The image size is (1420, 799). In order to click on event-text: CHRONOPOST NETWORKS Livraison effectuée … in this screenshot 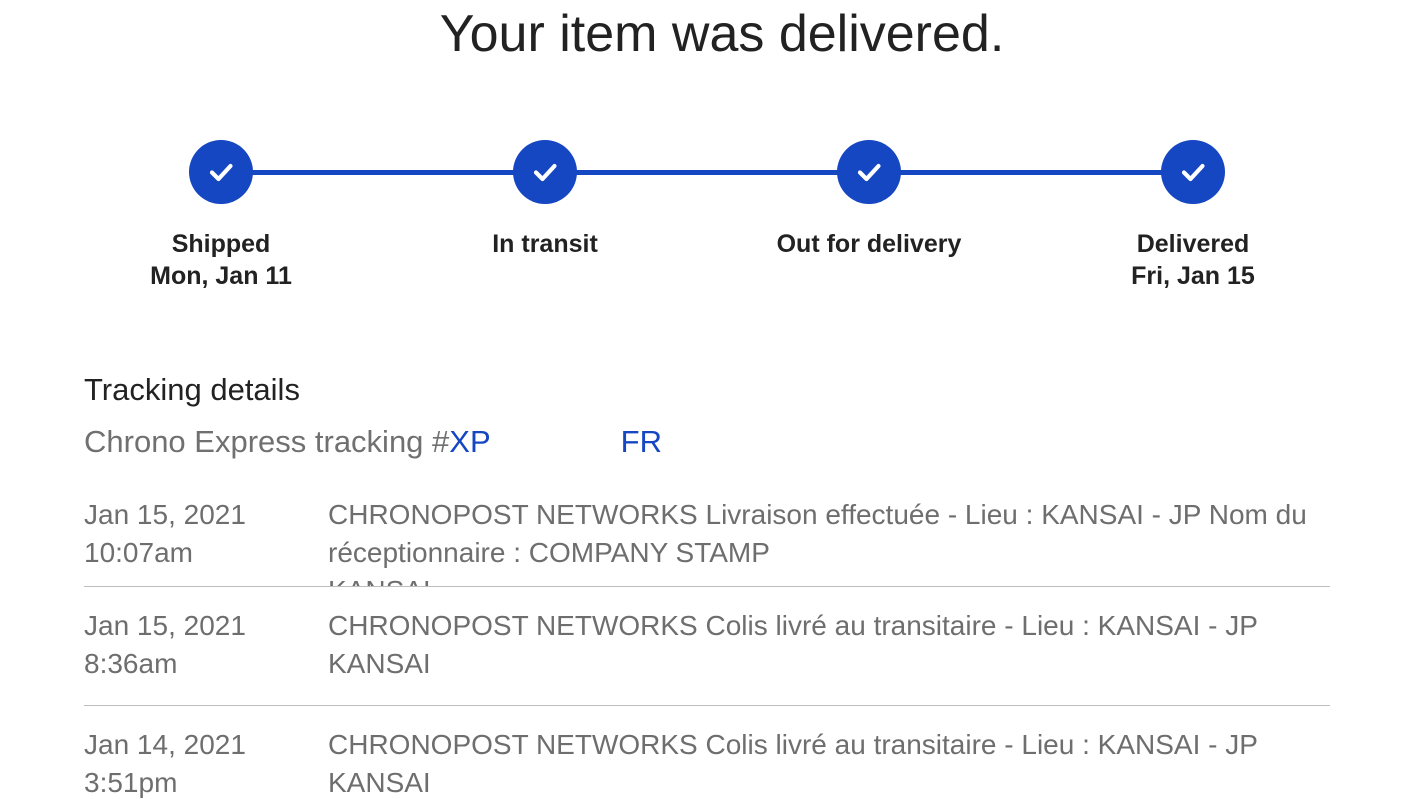, I will do `click(817, 533)`.